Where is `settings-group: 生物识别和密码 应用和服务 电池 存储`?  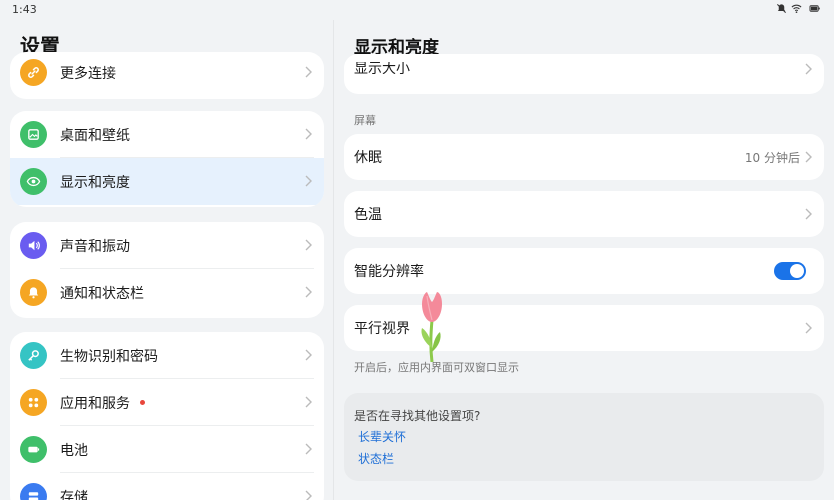
settings-group: 生物识别和密码 应用和服务 电池 存储 is located at coordinates (167, 416).